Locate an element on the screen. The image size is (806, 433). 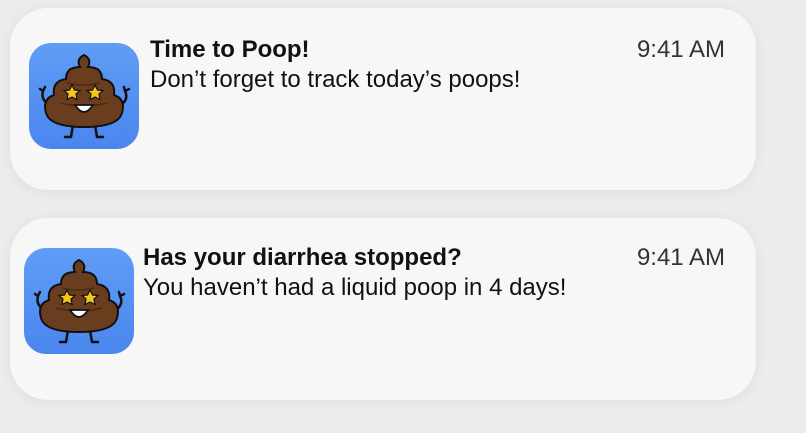
notification-title: Time to Poop! is located at coordinates (230, 49).